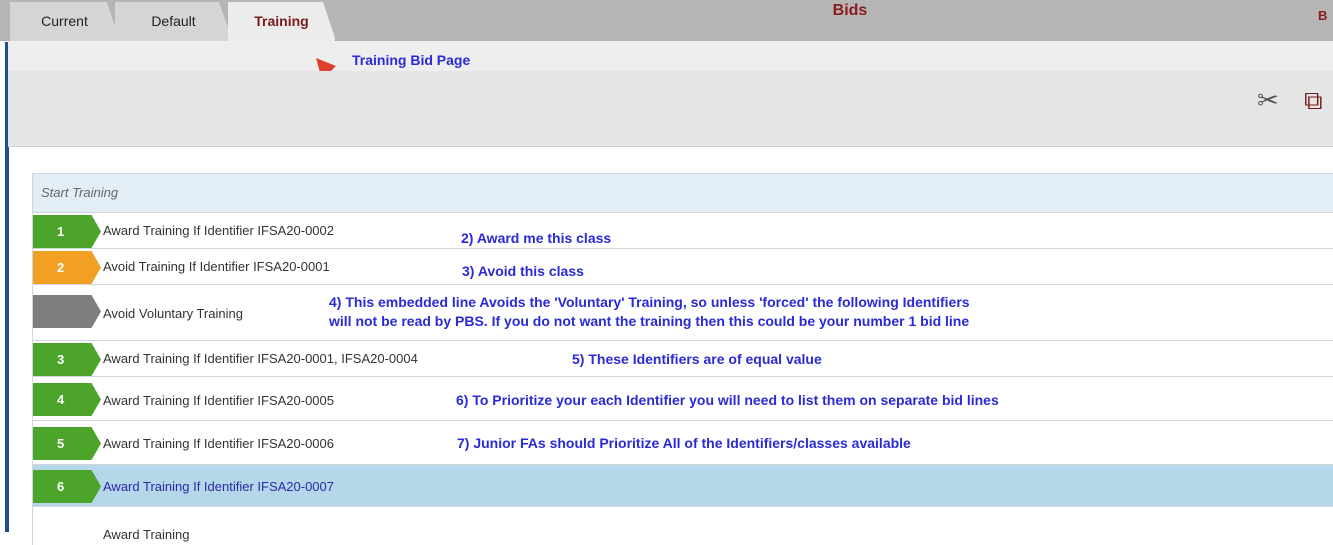 The width and height of the screenshot is (1333, 545). What do you see at coordinates (67, 311) in the screenshot?
I see `embedded-line-badge` at bounding box center [67, 311].